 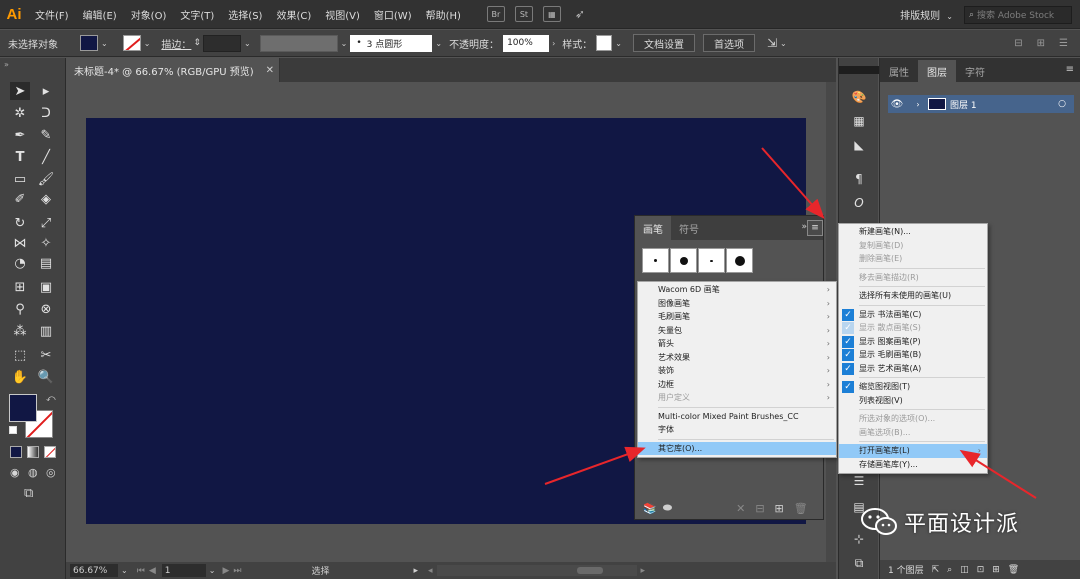 I want to click on library-menu-item: 图像画笔 ›, so click(x=737, y=304).